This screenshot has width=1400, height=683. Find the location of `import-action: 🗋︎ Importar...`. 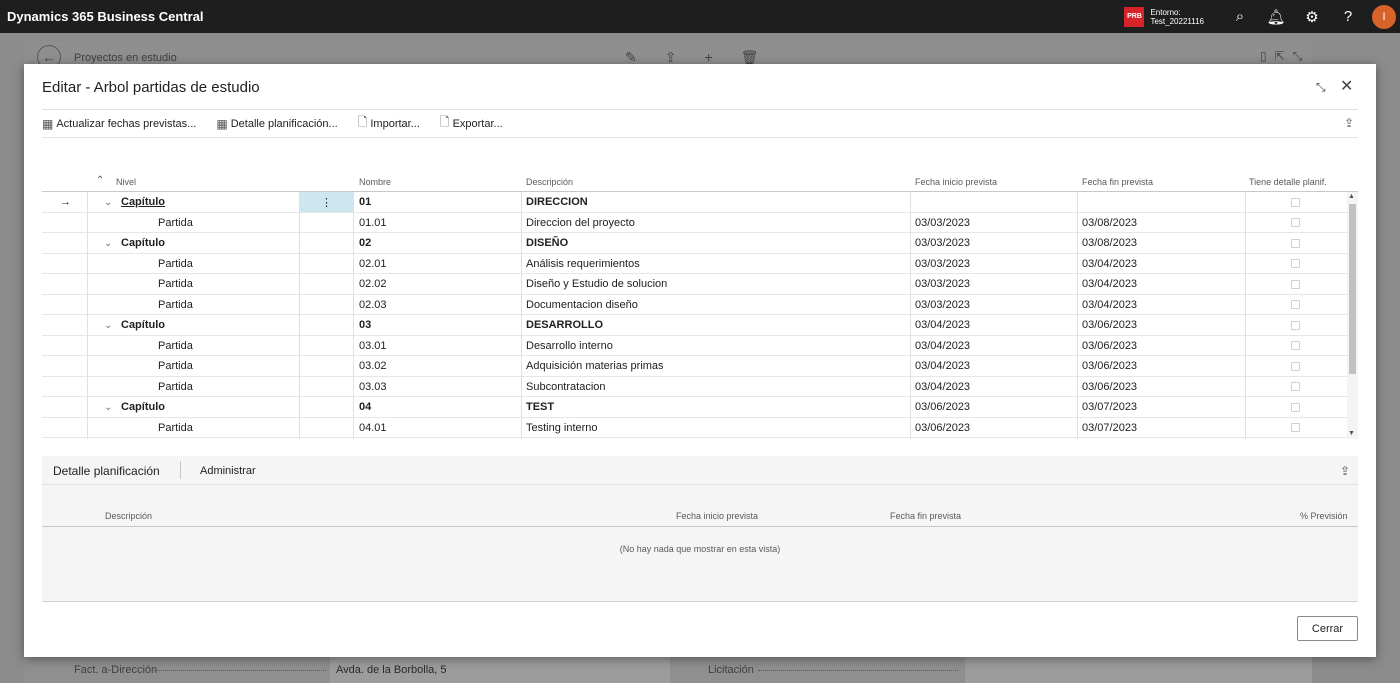

import-action: 🗋︎ Importar... is located at coordinates (389, 123).